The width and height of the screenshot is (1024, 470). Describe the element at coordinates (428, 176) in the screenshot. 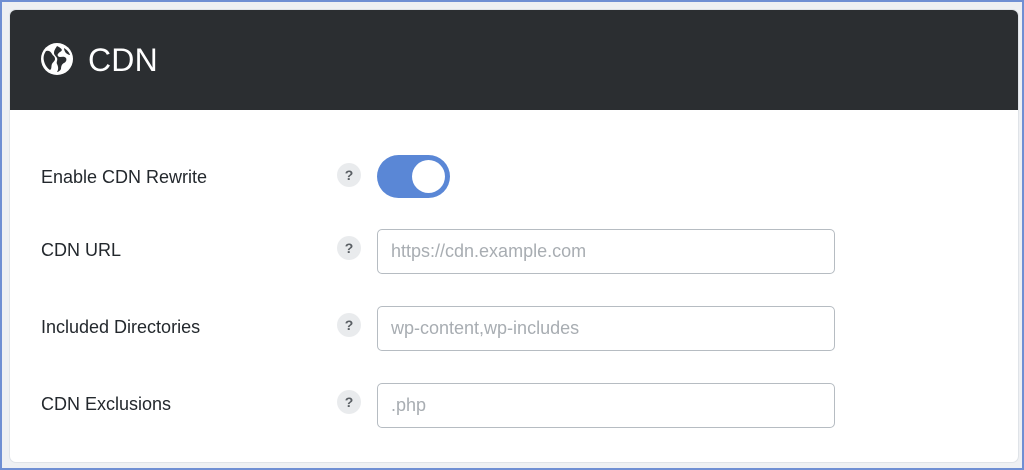

I see `toggle-knob` at that location.